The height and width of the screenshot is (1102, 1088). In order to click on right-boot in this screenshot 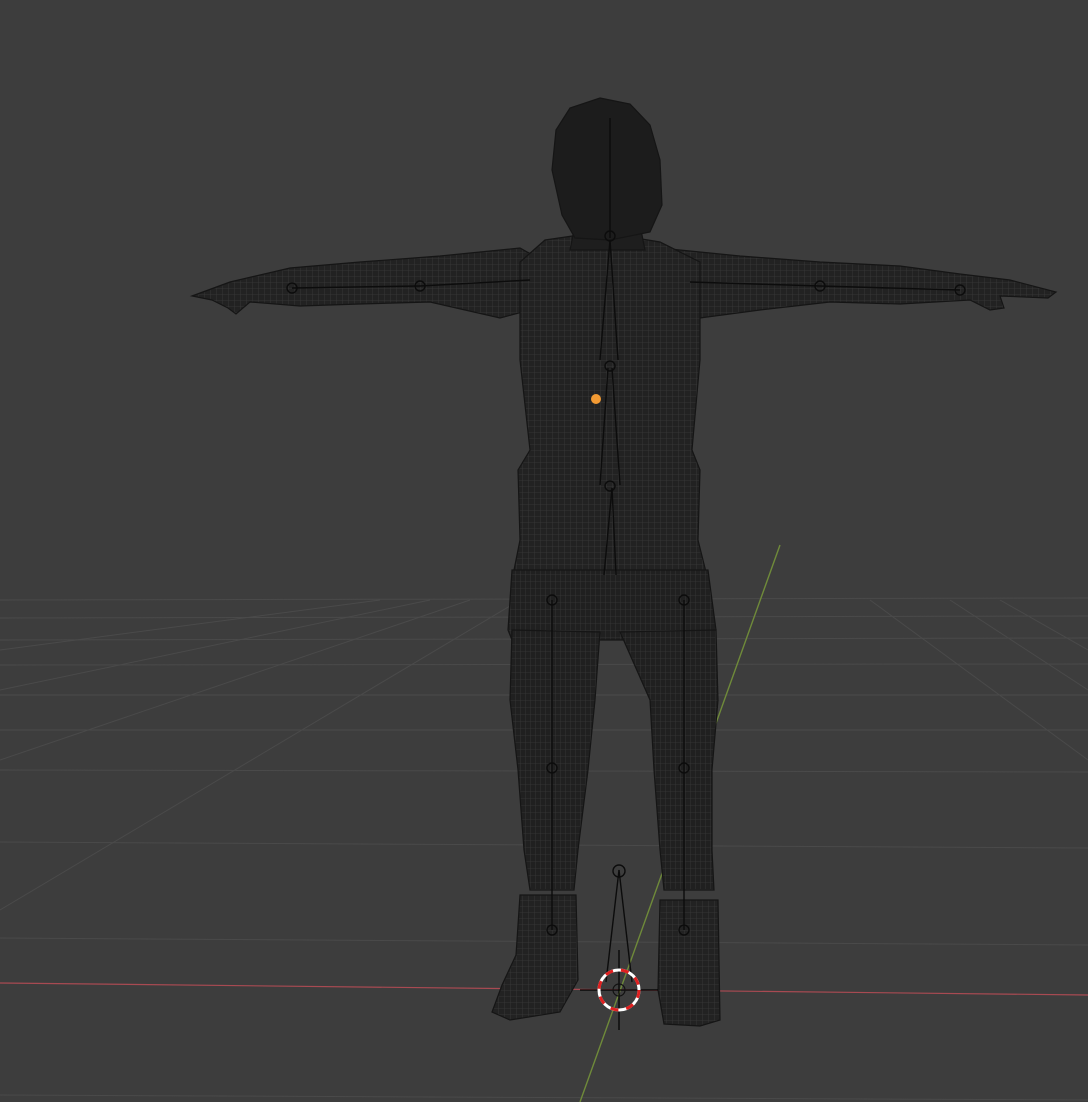, I will do `click(689, 963)`.